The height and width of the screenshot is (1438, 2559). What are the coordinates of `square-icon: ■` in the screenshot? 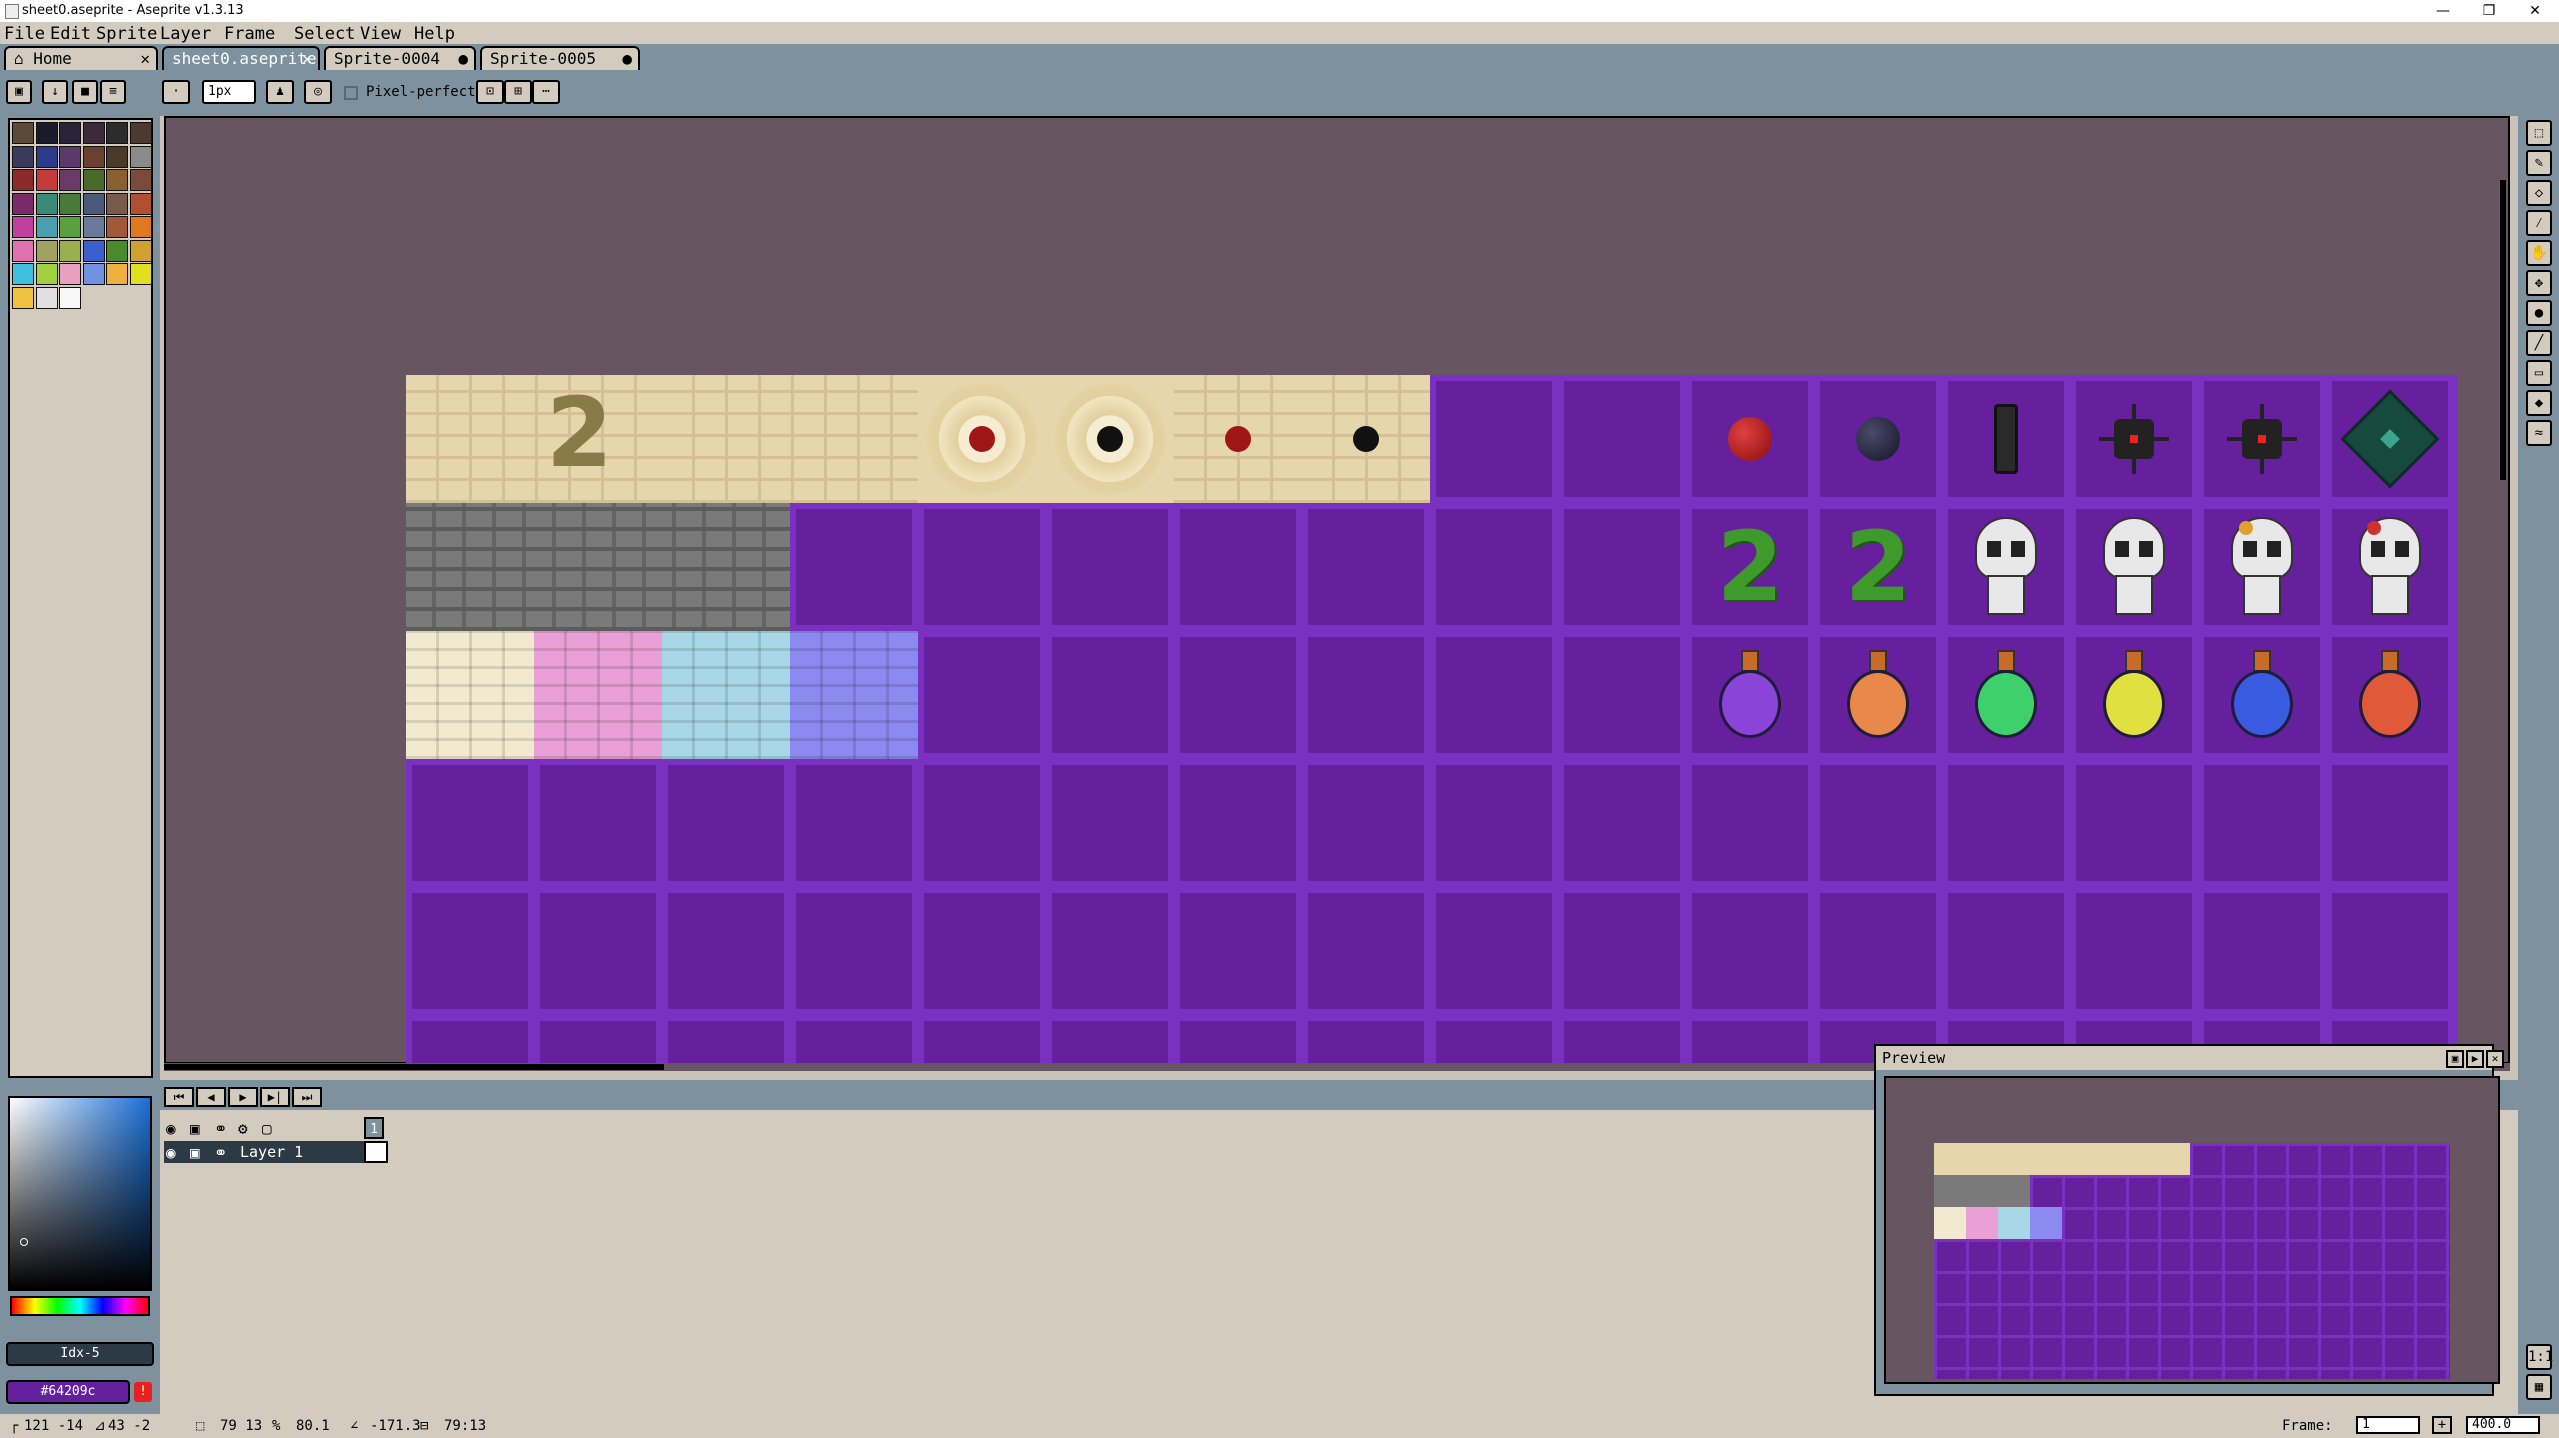 It's located at (85, 92).